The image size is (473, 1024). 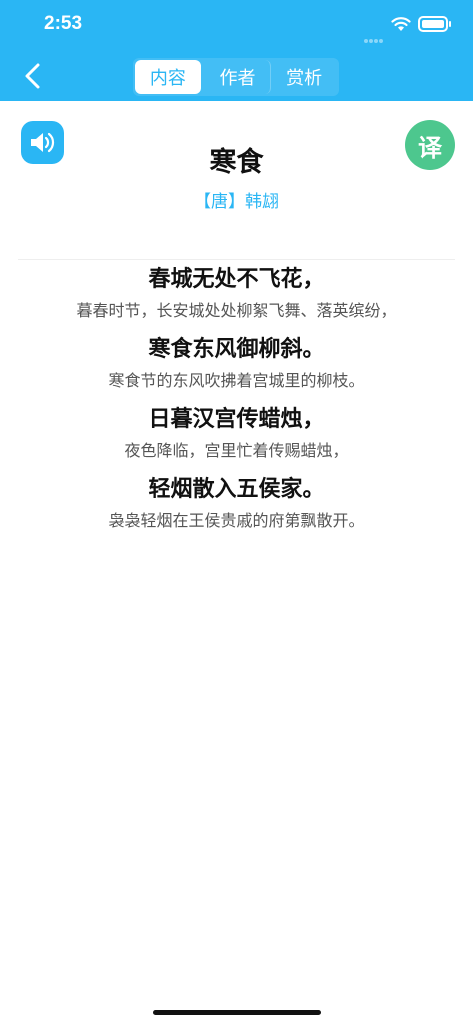 What do you see at coordinates (236, 294) in the screenshot?
I see `poem-stanza: 春城无处不飞花， 暮春时节，长安城处处柳絮飞舞、落英缤纷，` at bounding box center [236, 294].